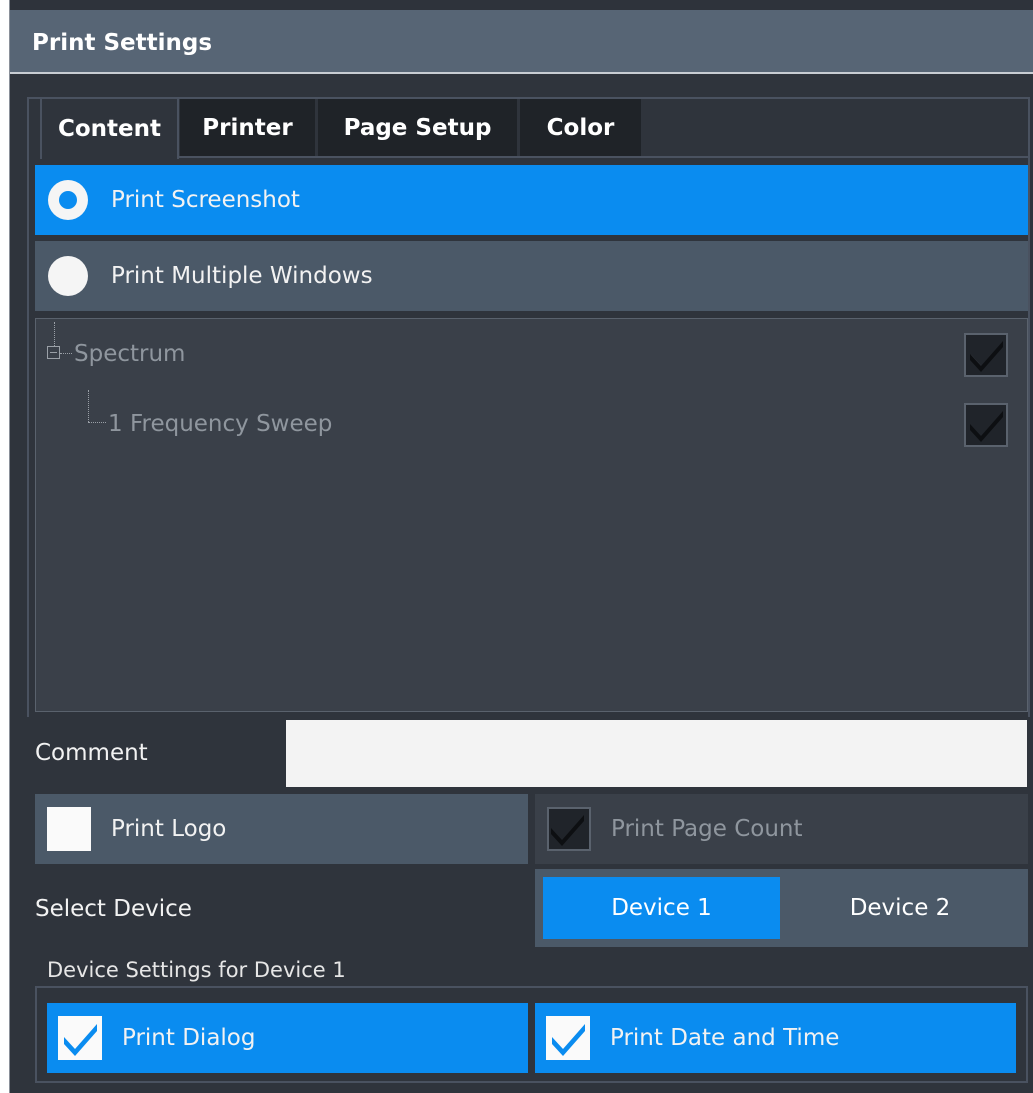 This screenshot has width=1033, height=1093. I want to click on device-2-label: Device 2, so click(900, 908).